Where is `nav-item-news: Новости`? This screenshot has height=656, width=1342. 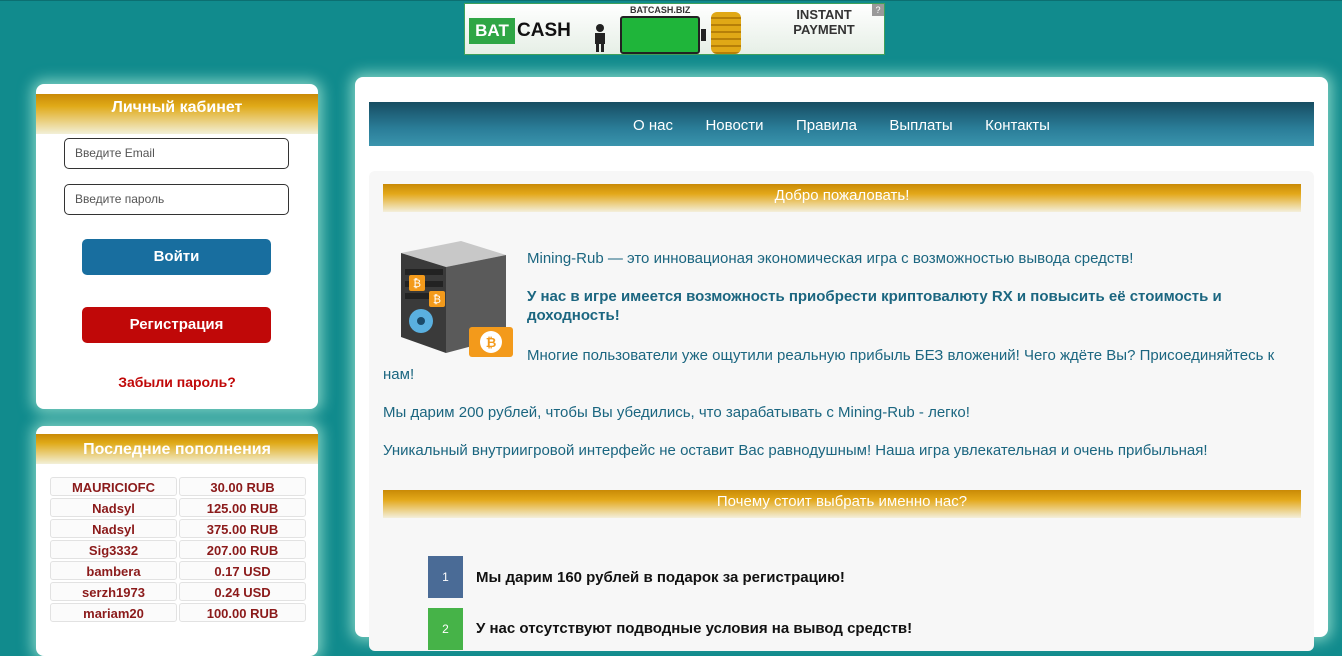
nav-item-news: Новости is located at coordinates (734, 125).